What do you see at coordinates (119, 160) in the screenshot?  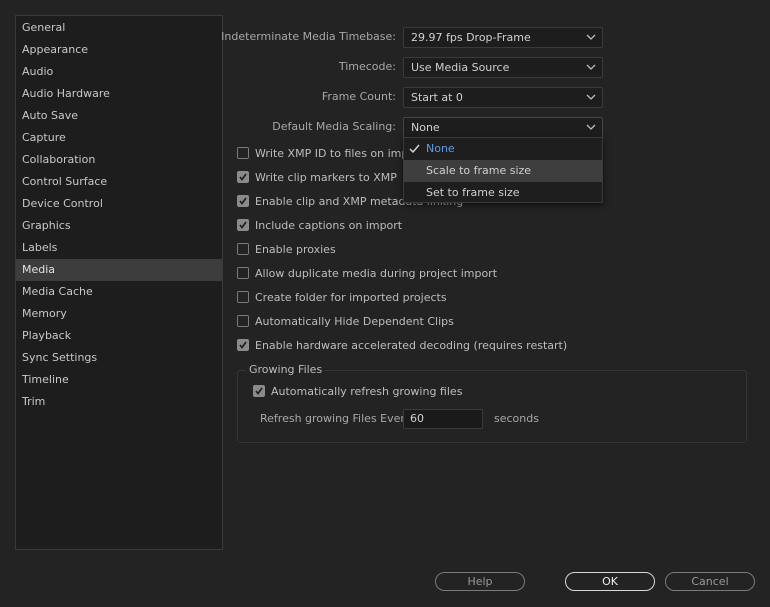 I see `sidebar-item-collaboration: Collaboration` at bounding box center [119, 160].